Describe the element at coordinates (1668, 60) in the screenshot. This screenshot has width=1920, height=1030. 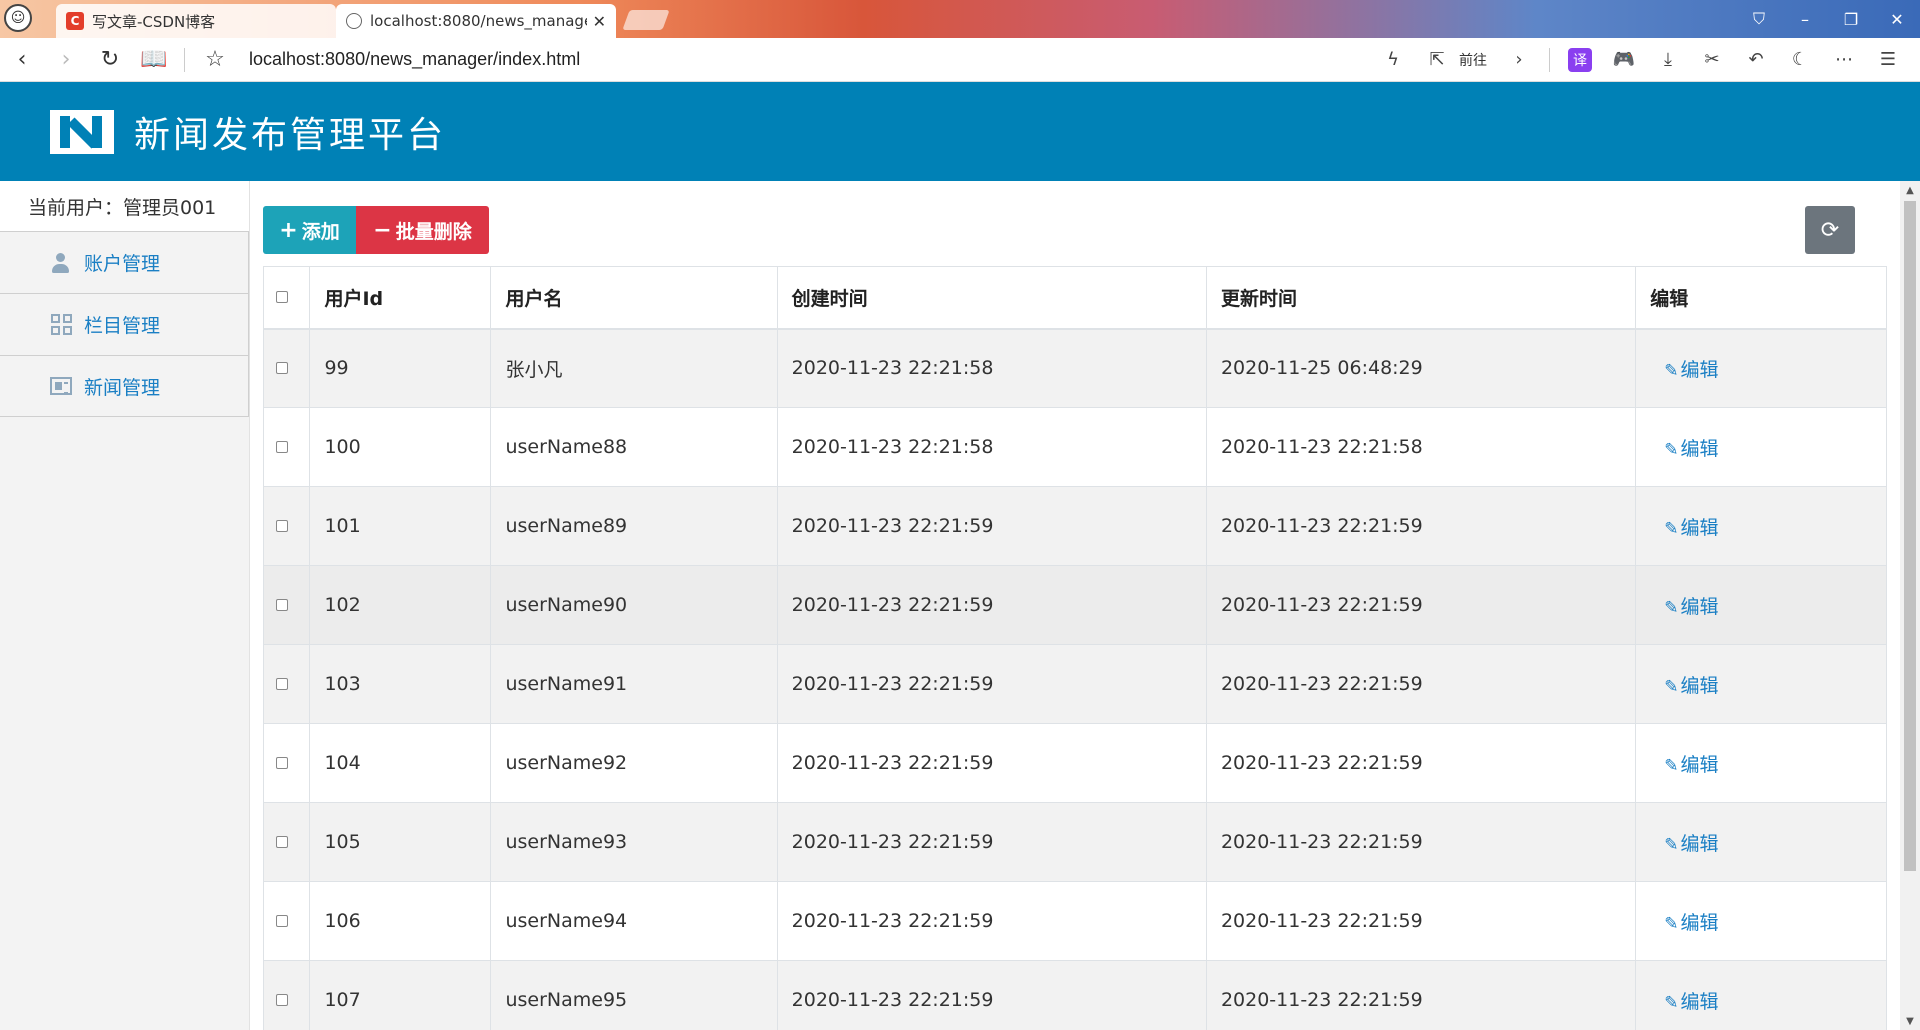
I see `download-icon: ⤓` at that location.